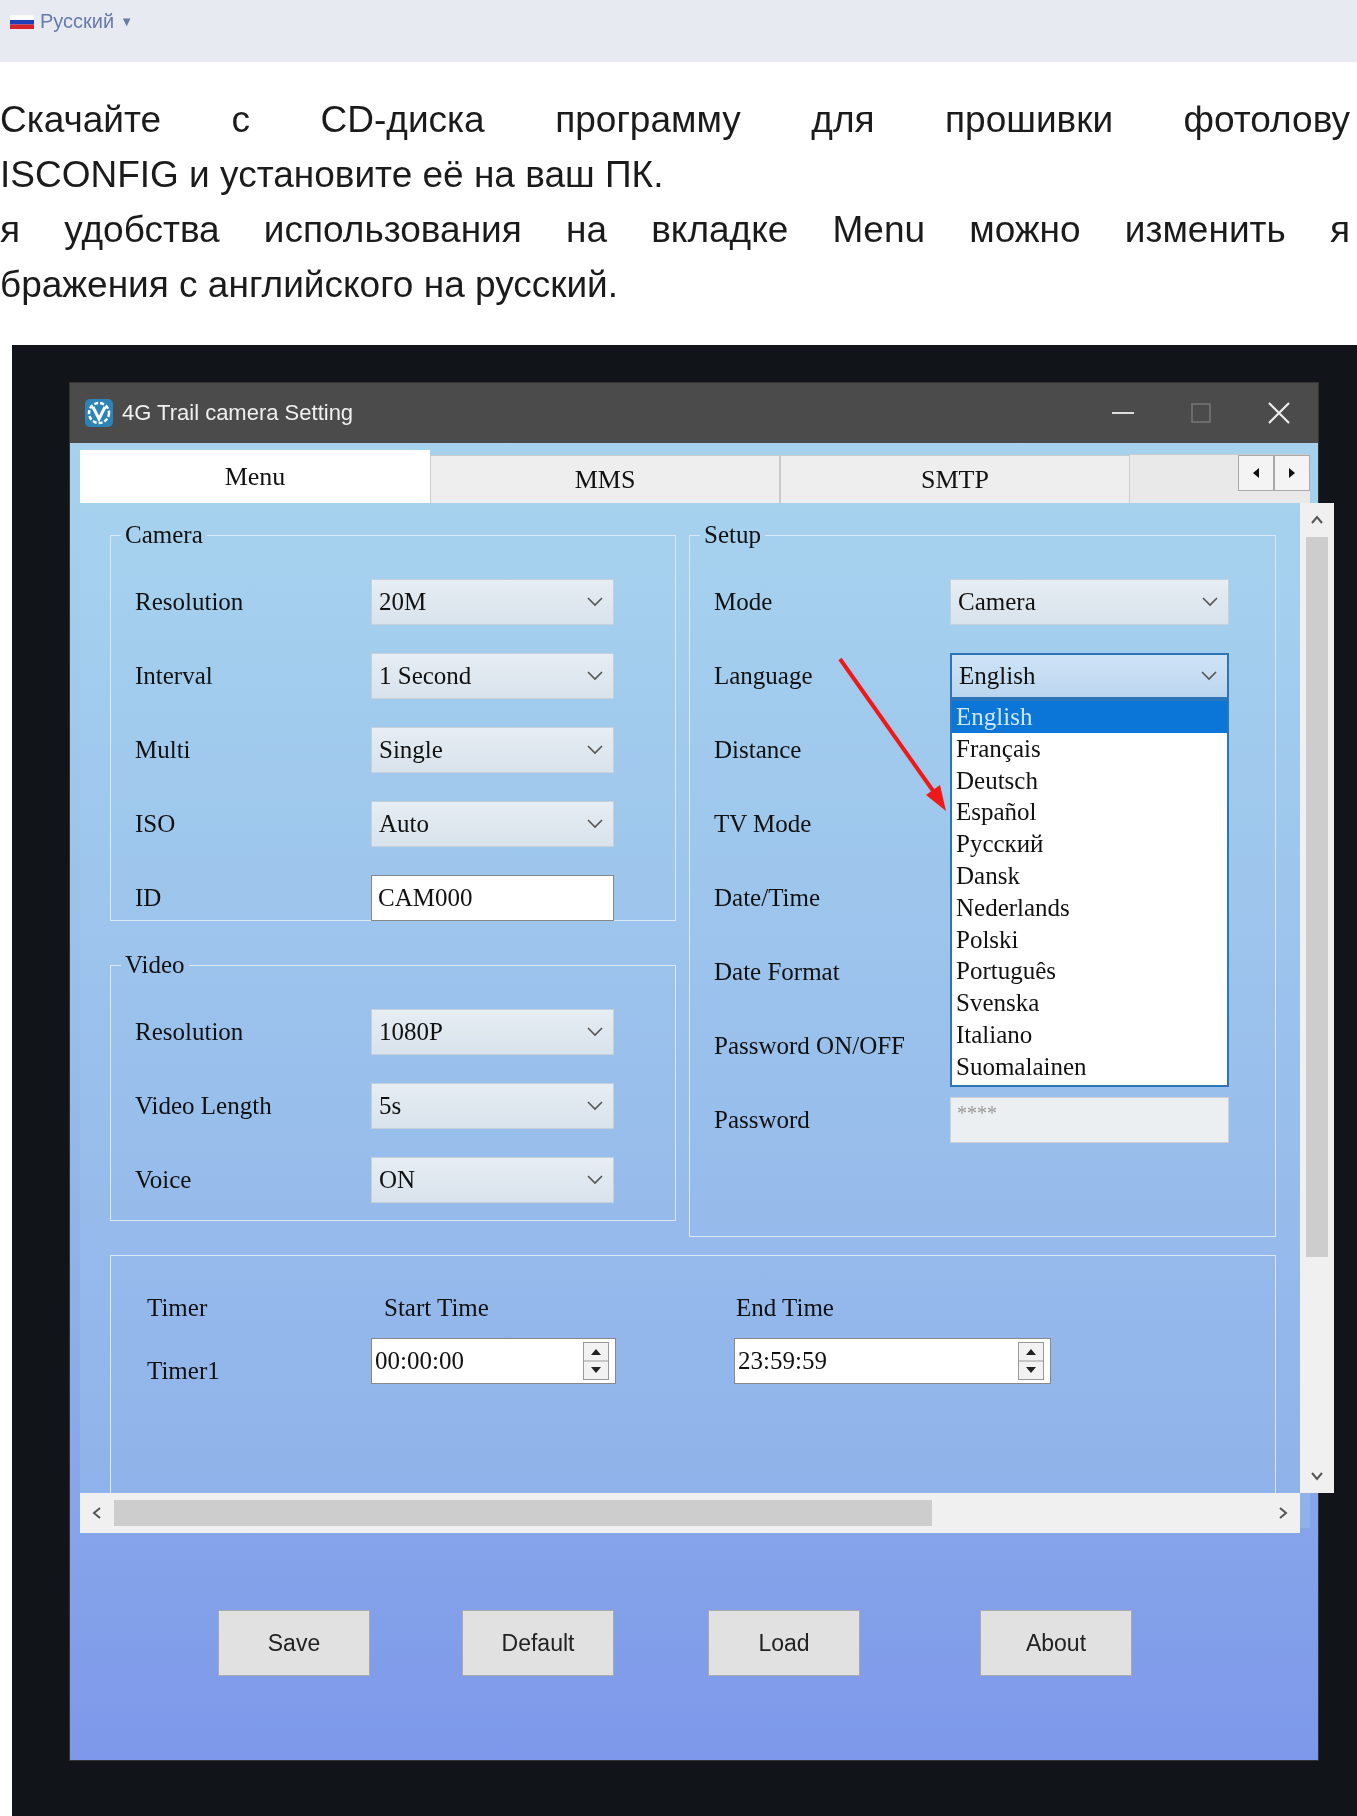  What do you see at coordinates (1089, 717) in the screenshot?
I see `dropdown-option: English` at bounding box center [1089, 717].